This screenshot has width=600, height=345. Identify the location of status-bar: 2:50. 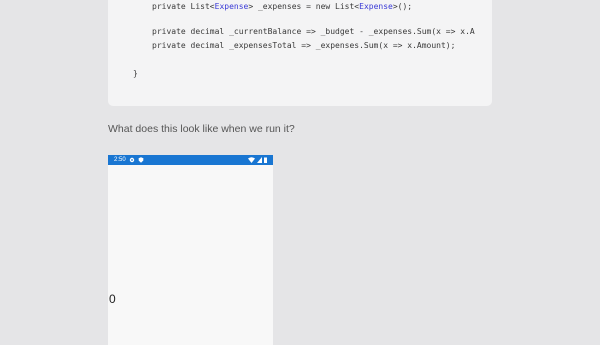
(190, 160).